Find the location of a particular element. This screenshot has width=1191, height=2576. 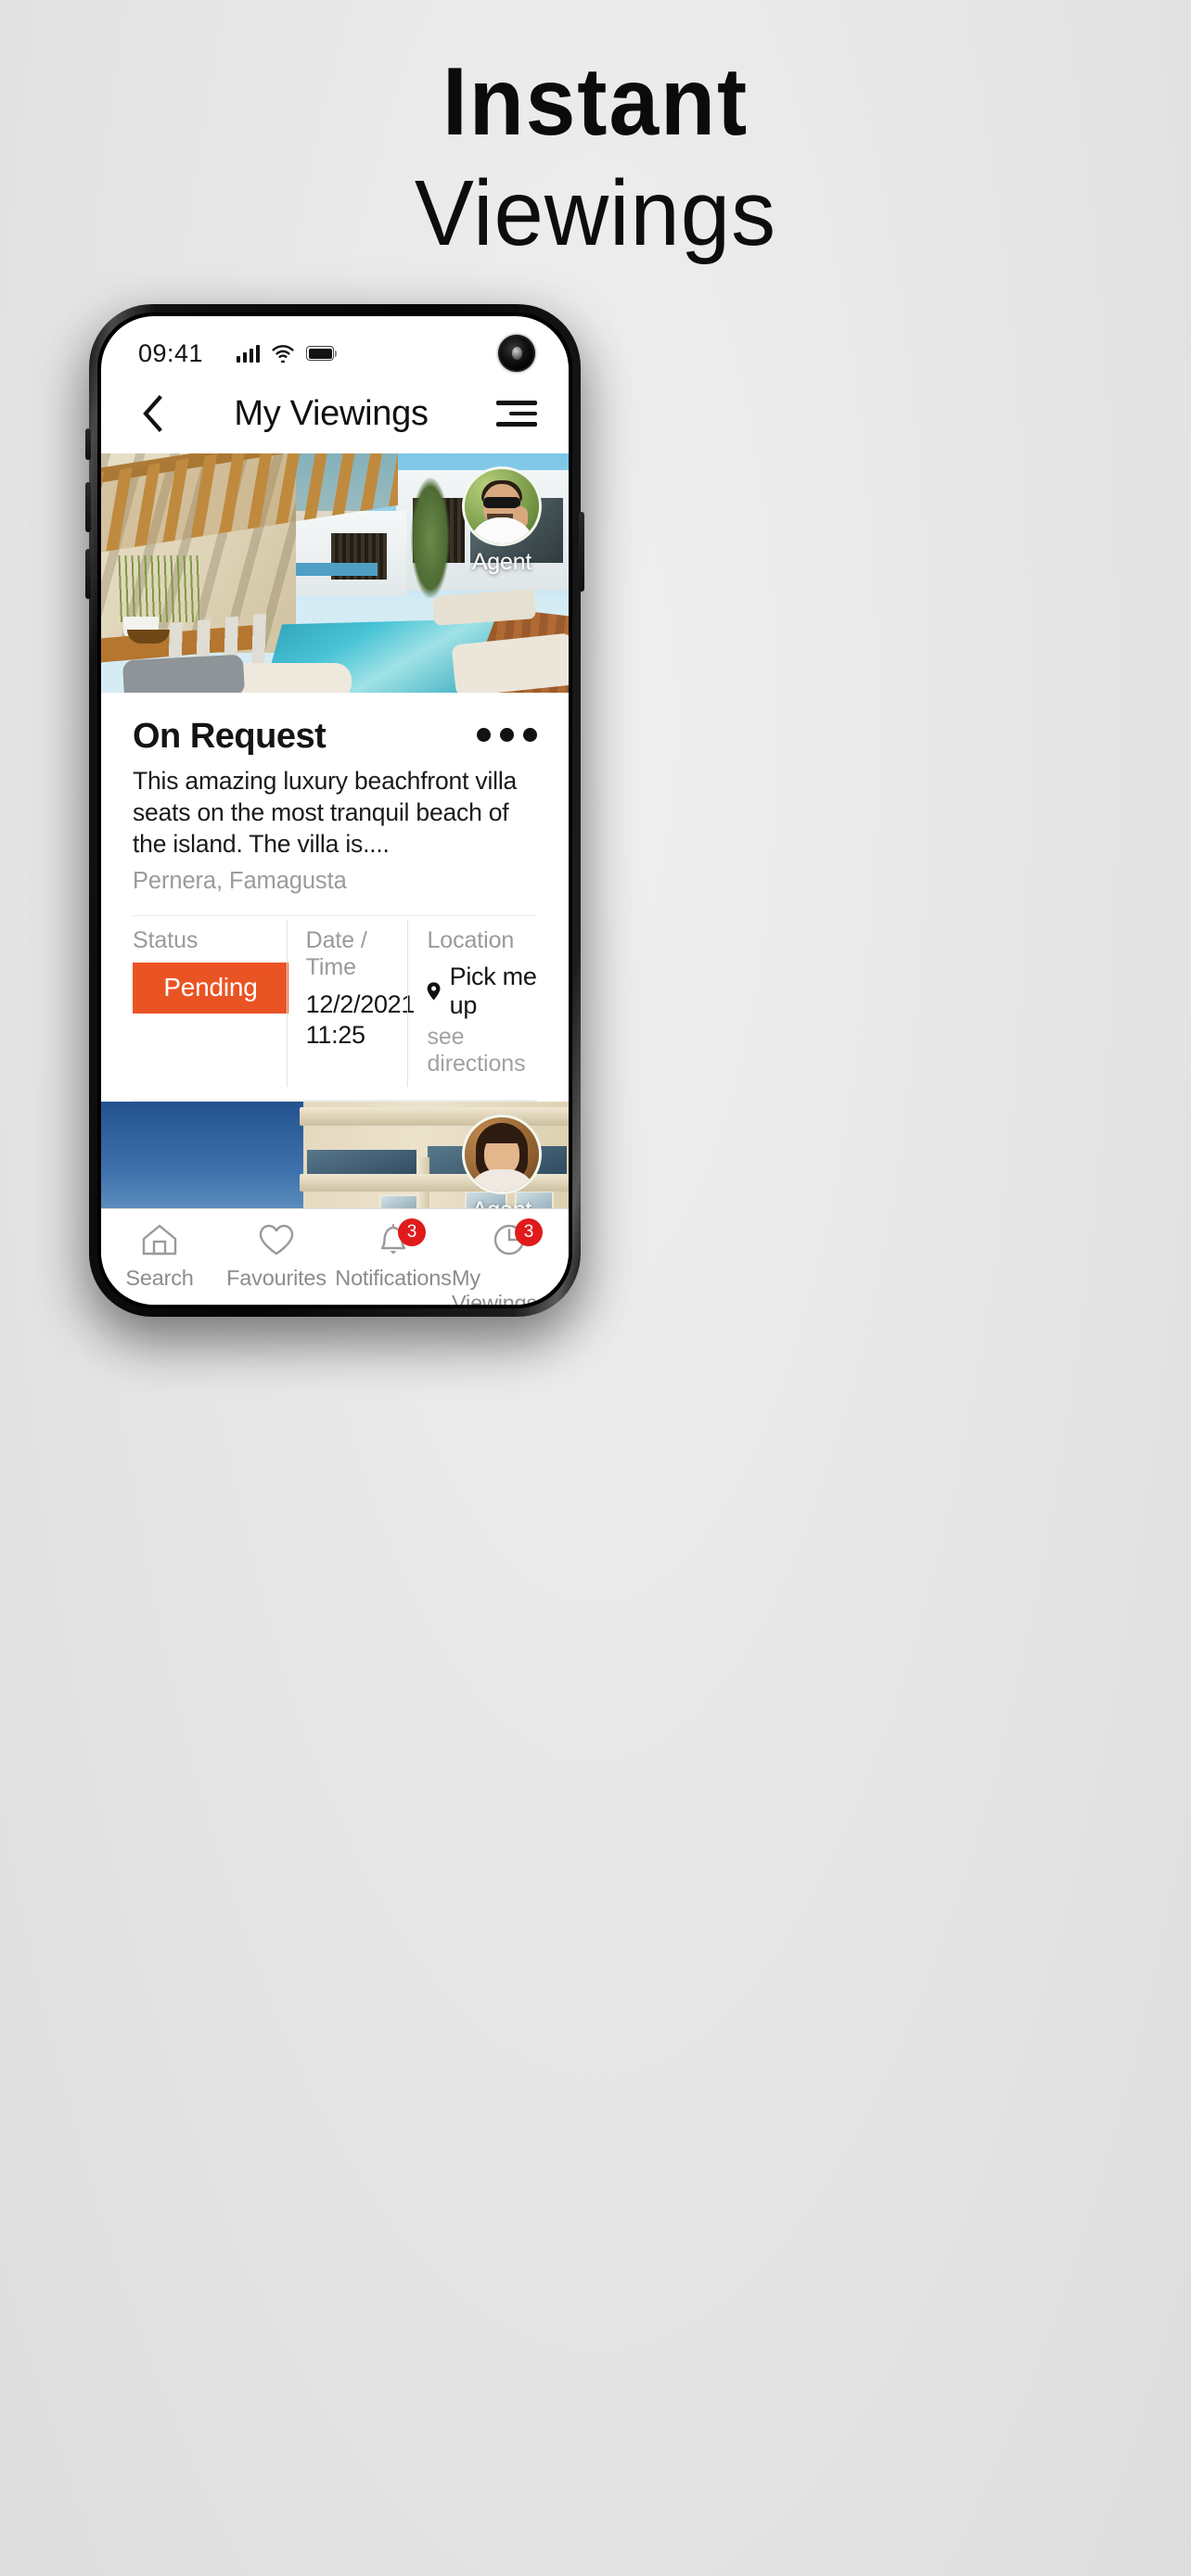

meta-status: Status Pending is located at coordinates (210, 1004).